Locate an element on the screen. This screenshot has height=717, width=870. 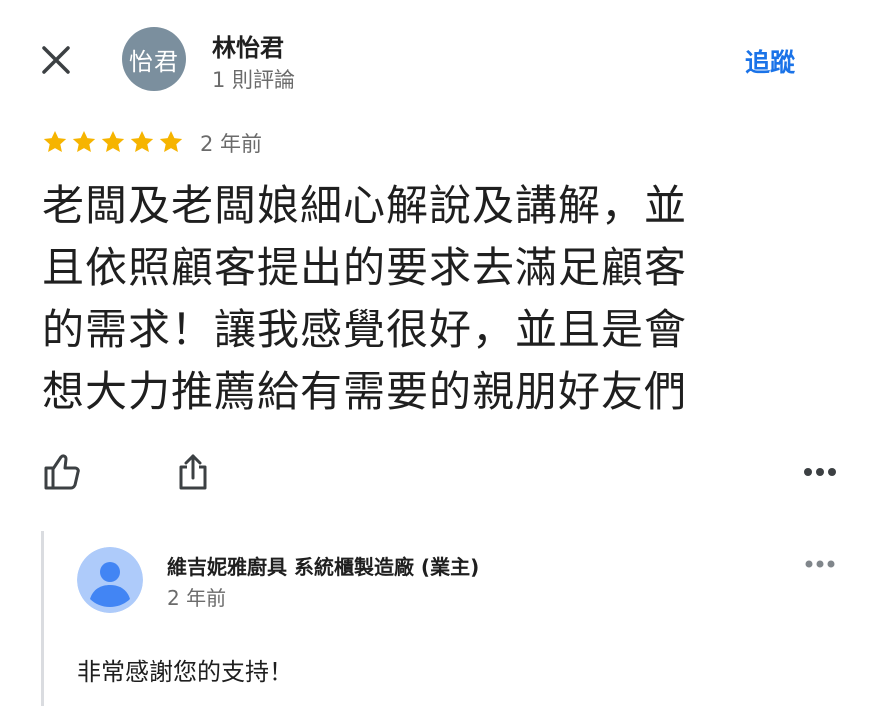
reviewer-avatar: 怡君 is located at coordinates (154, 59).